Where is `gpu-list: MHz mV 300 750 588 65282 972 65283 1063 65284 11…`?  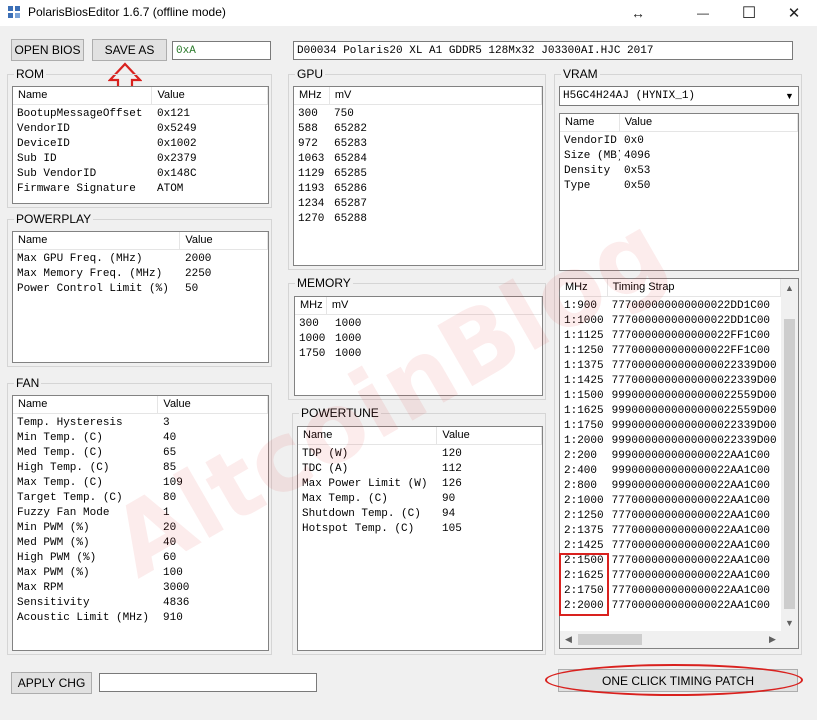
gpu-list: MHz mV 300 750 588 65282 972 65283 1063 65284 11… is located at coordinates (418, 176).